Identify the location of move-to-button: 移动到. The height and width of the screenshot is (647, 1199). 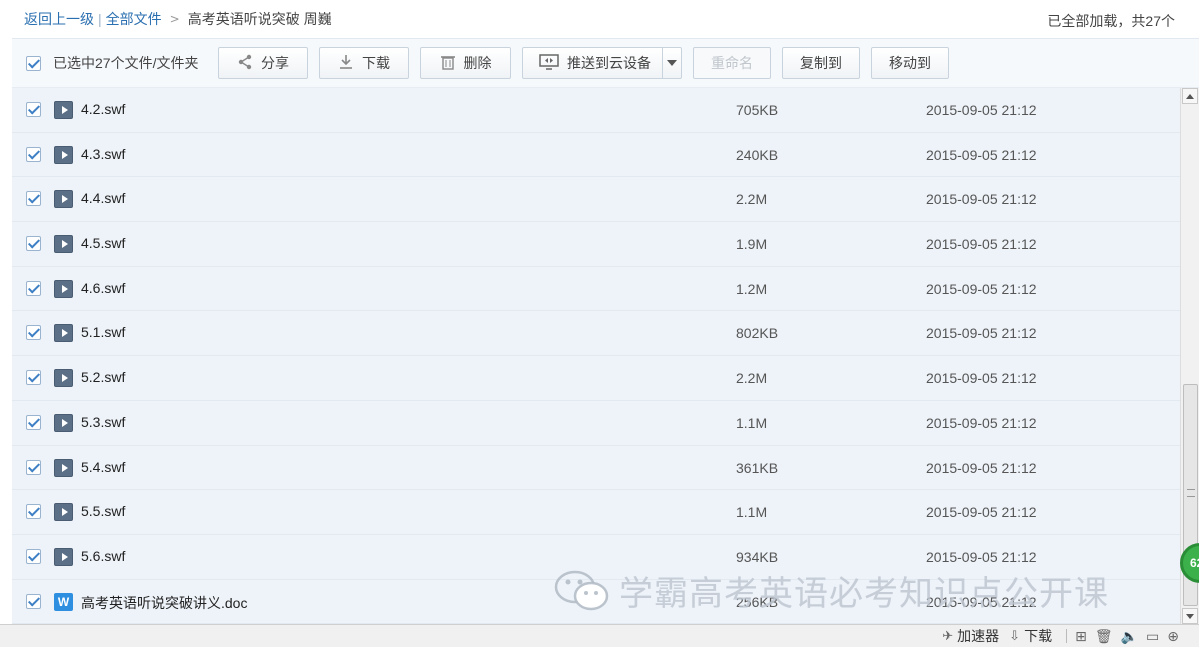
(910, 63).